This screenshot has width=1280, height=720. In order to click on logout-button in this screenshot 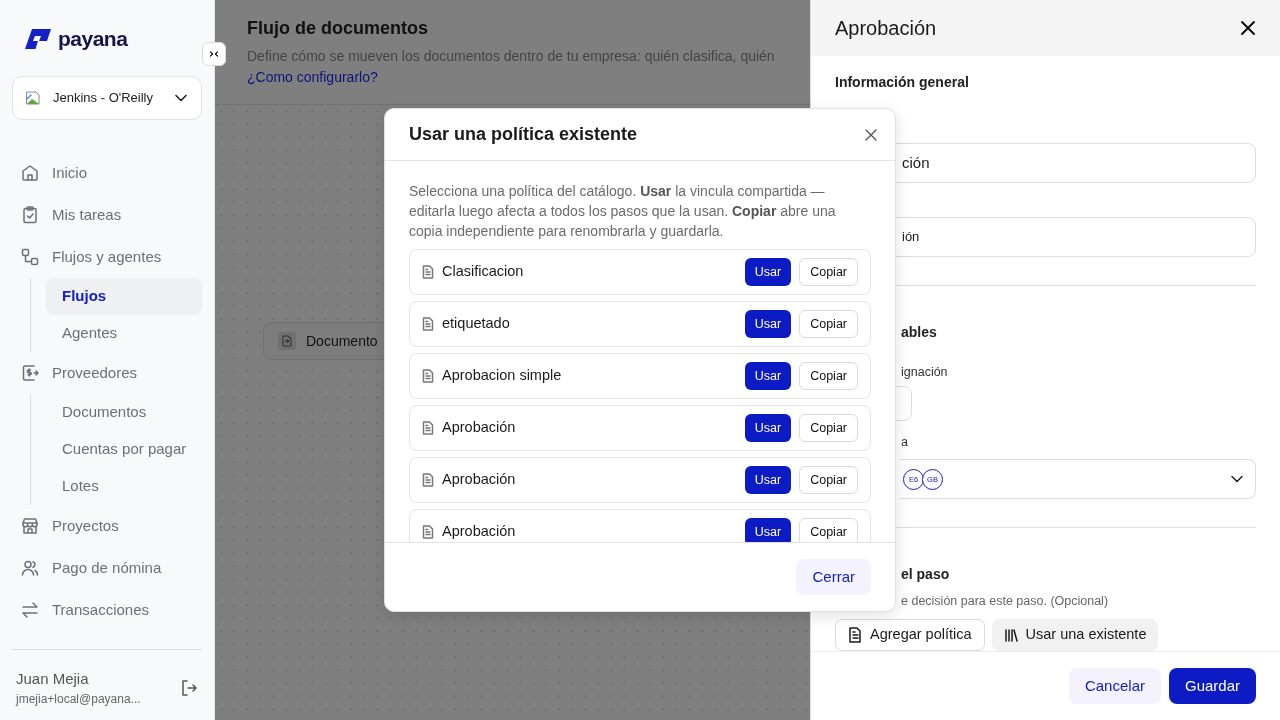, I will do `click(189, 687)`.